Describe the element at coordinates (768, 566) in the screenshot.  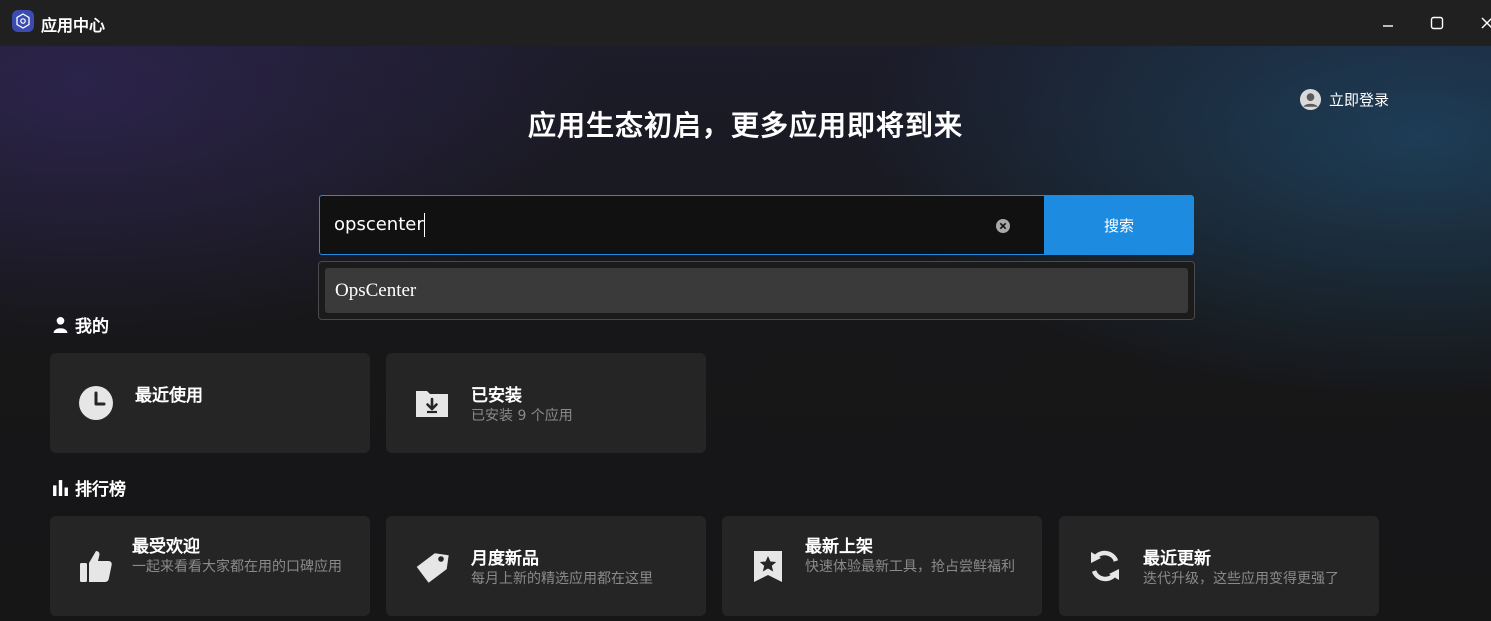
I see `star-bookmark-icon` at that location.